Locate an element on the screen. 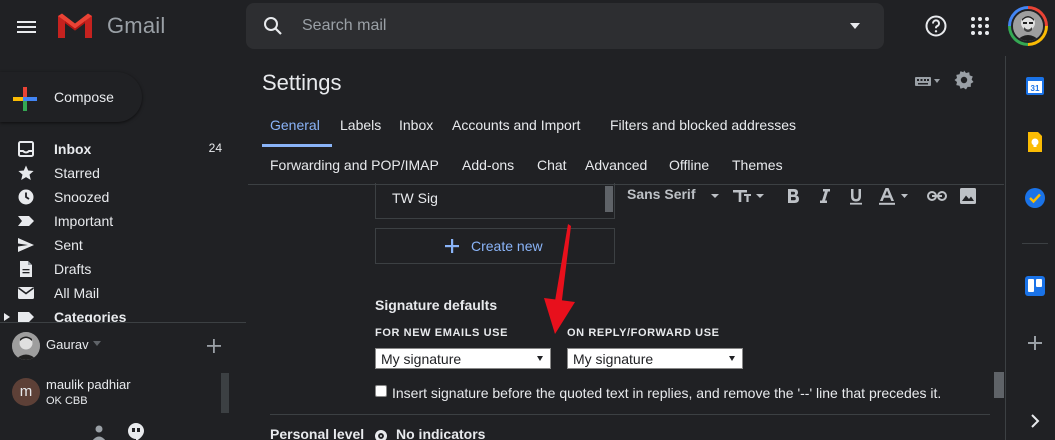 This screenshot has height=440, width=1055. compose-plus-icon is located at coordinates (25, 99).